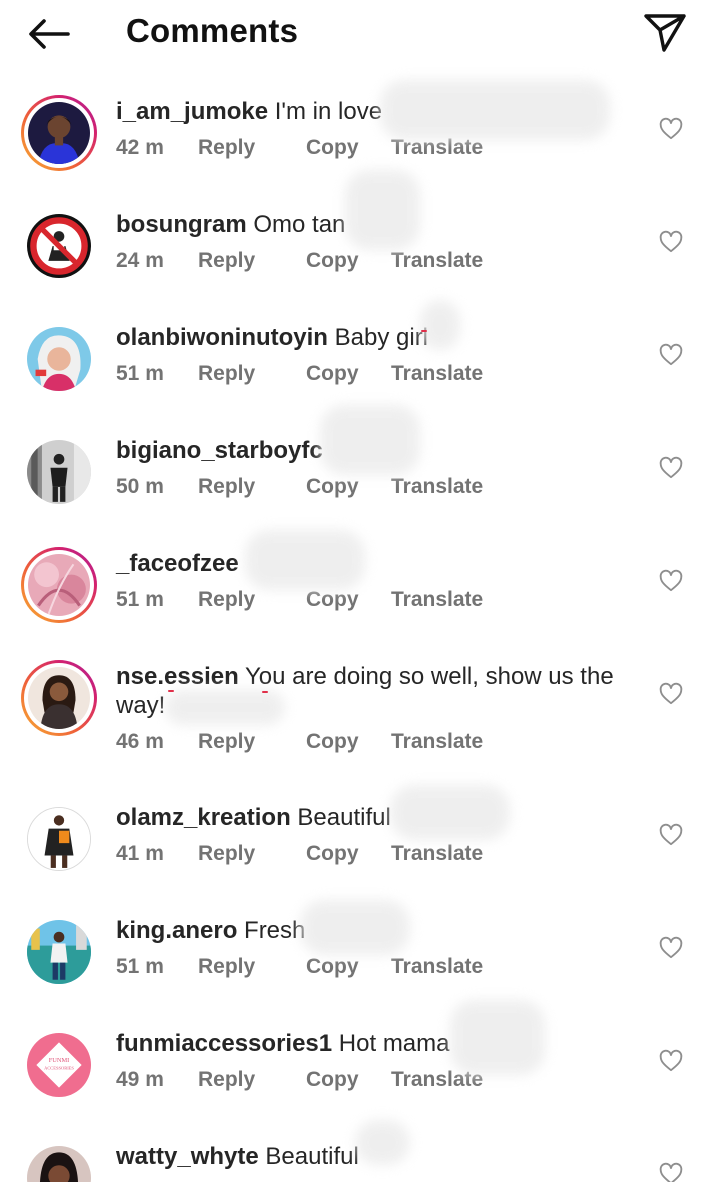 This screenshot has width=720, height=1182. Describe the element at coordinates (328, 111) in the screenshot. I see `comment-text: I'm in love` at that location.